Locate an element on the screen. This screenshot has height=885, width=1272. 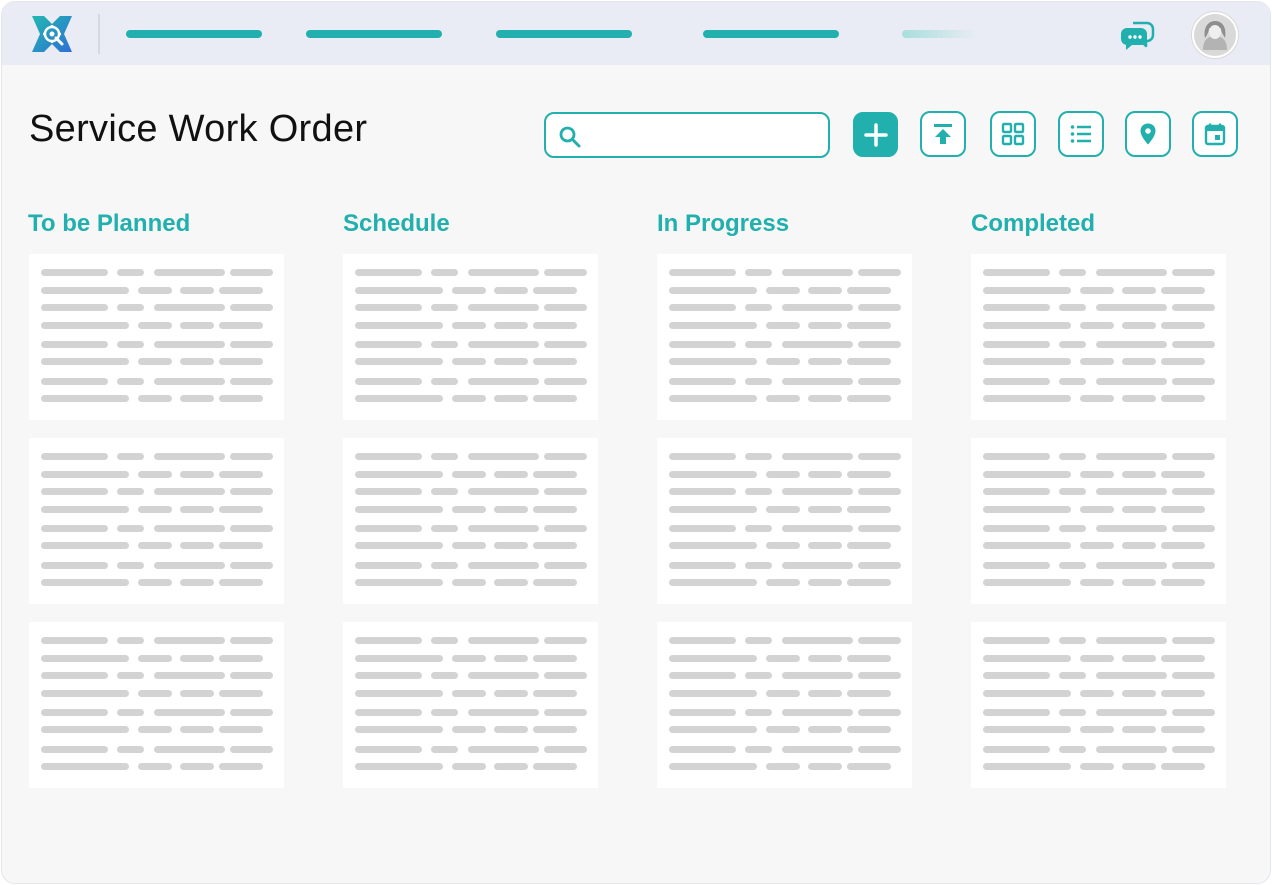
chat-bubbles-icon is located at coordinates (1137, 35).